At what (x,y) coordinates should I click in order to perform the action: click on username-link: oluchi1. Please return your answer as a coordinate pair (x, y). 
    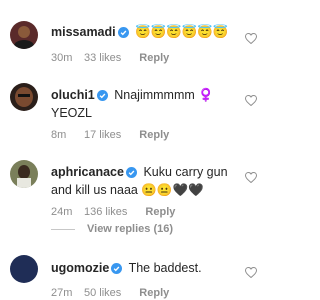
    Looking at the image, I should click on (73, 95).